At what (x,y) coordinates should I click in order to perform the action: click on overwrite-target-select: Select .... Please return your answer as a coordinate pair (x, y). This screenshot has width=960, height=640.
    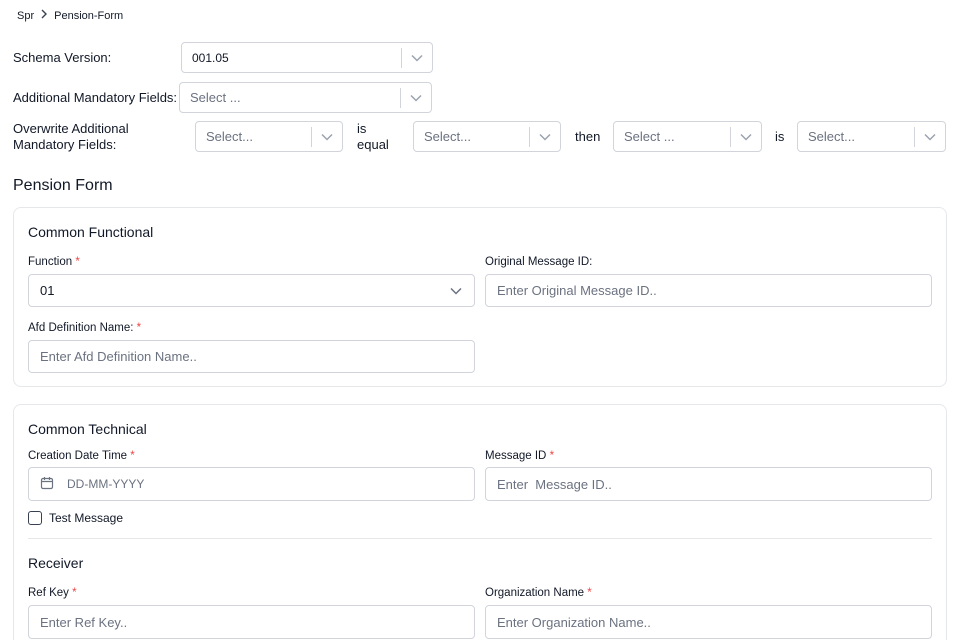
    Looking at the image, I should click on (687, 136).